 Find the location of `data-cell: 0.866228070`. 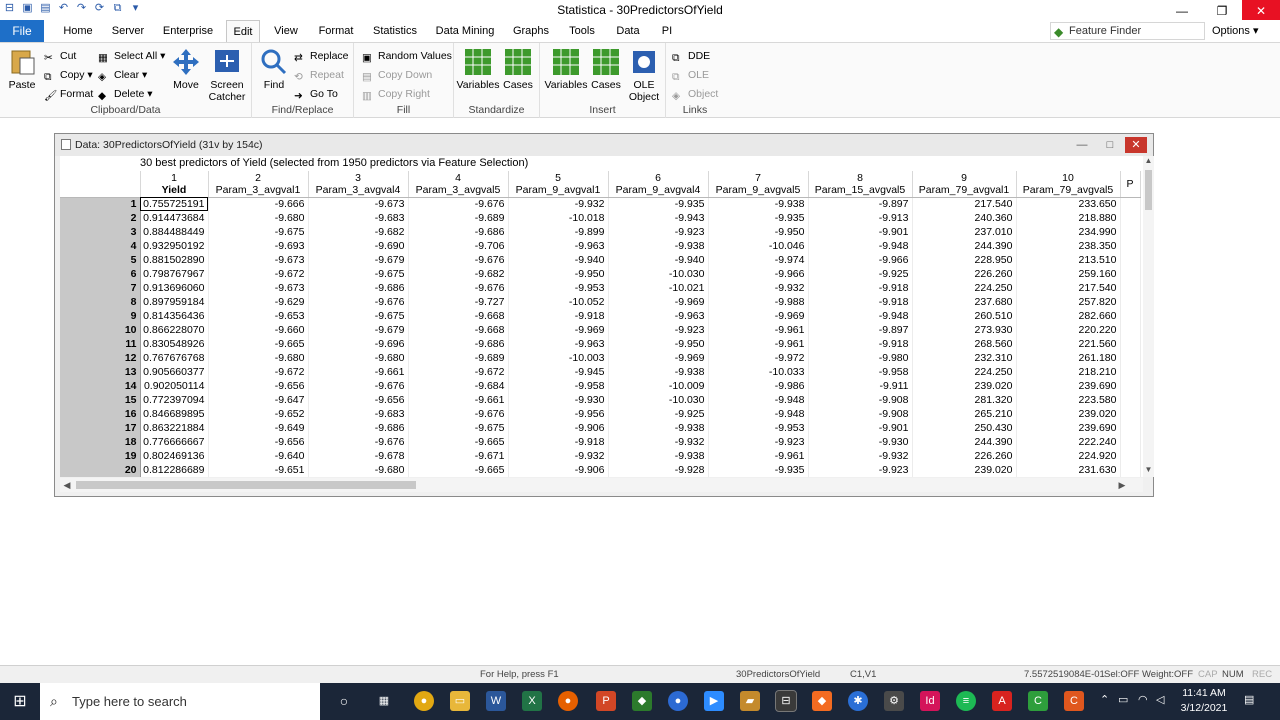

data-cell: 0.866228070 is located at coordinates (174, 330).